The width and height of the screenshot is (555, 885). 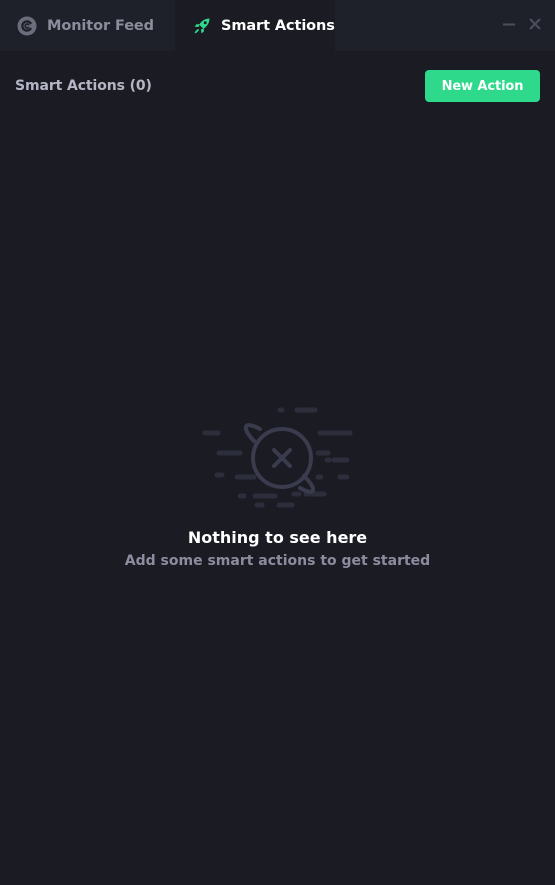 I want to click on tab-smart-actions-label: Smart Actions, so click(x=278, y=25).